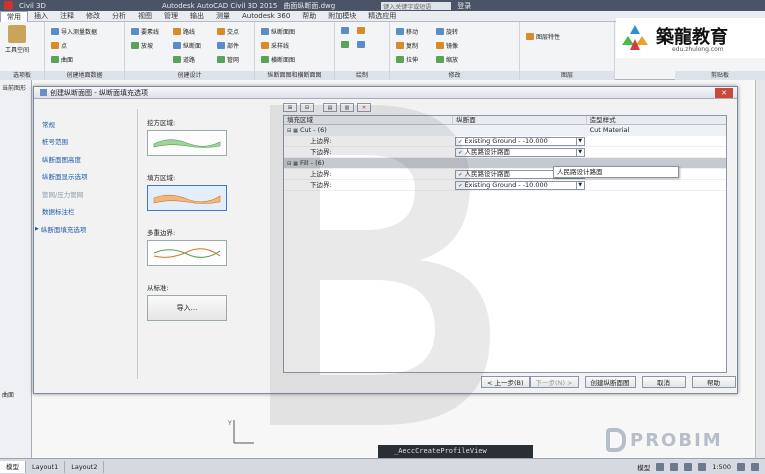 This screenshot has height=474, width=765. Describe the element at coordinates (309, 5) in the screenshot. I see `file-name: 曲面纵断面.dwg` at that location.